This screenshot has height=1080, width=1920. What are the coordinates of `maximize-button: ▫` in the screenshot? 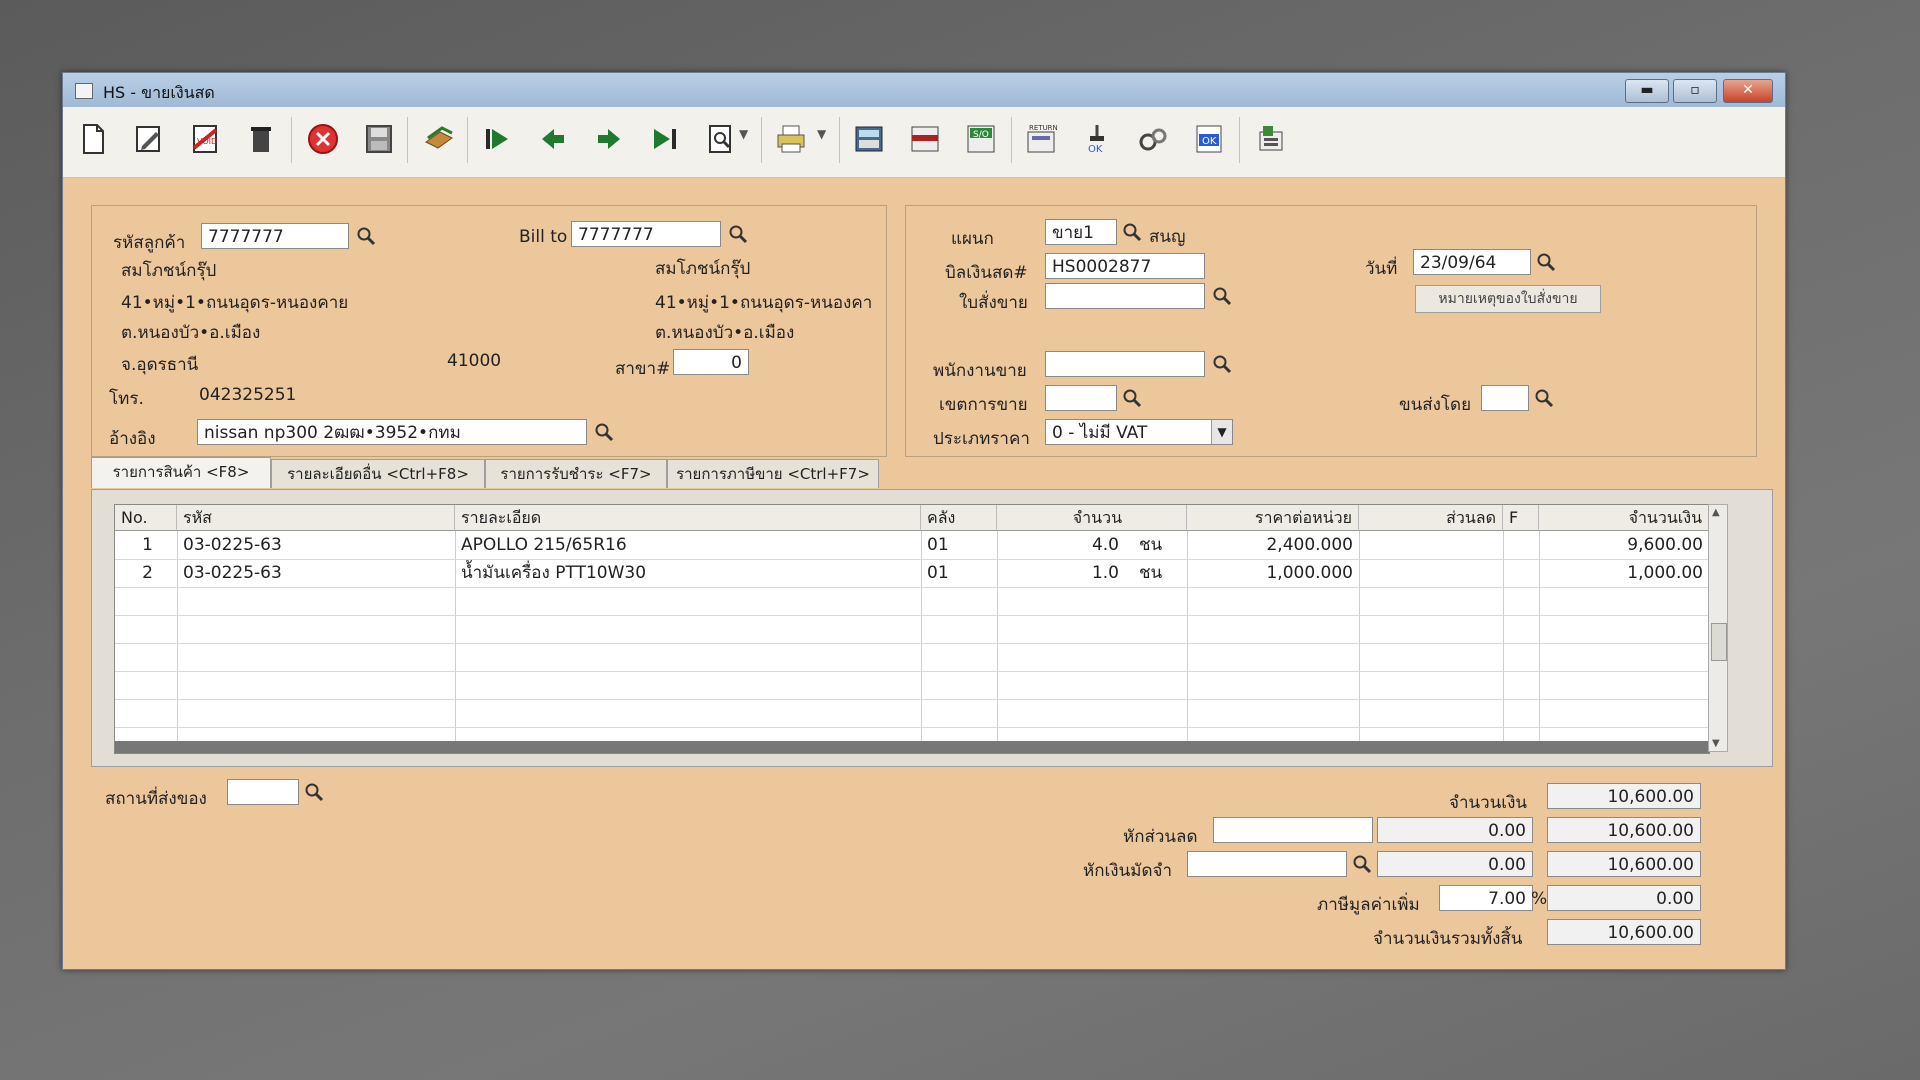 It's located at (1695, 91).